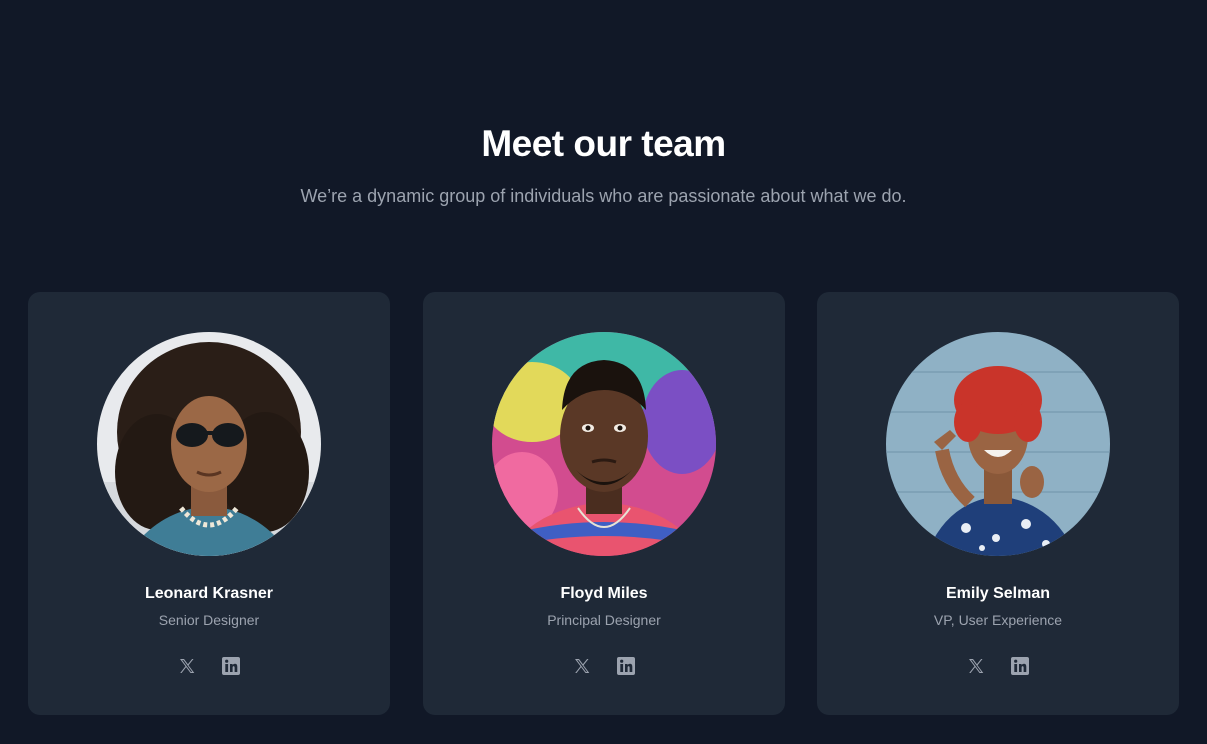 This screenshot has width=1207, height=744. I want to click on member-role: Senior Designer, so click(209, 620).